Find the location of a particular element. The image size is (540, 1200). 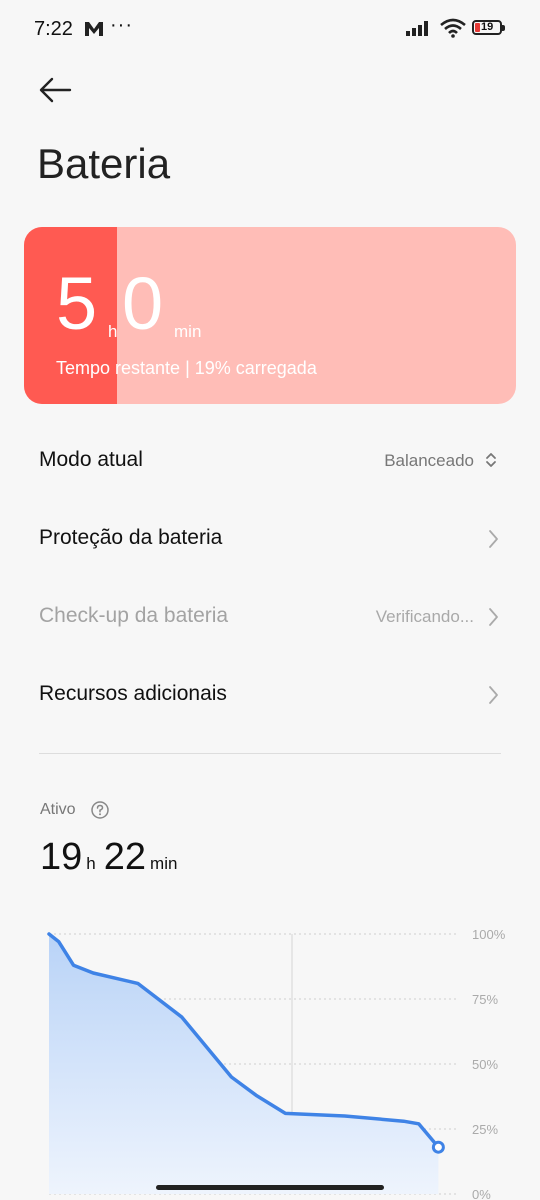

help-icon is located at coordinates (100, 810).